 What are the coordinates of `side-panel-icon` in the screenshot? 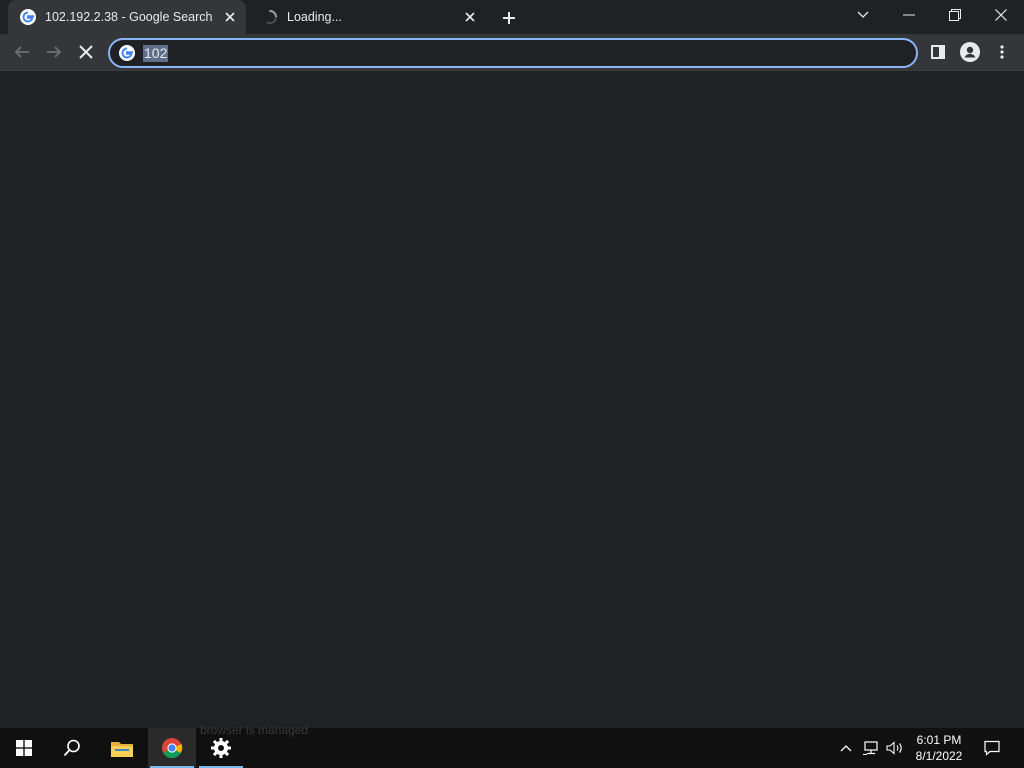 It's located at (938, 52).